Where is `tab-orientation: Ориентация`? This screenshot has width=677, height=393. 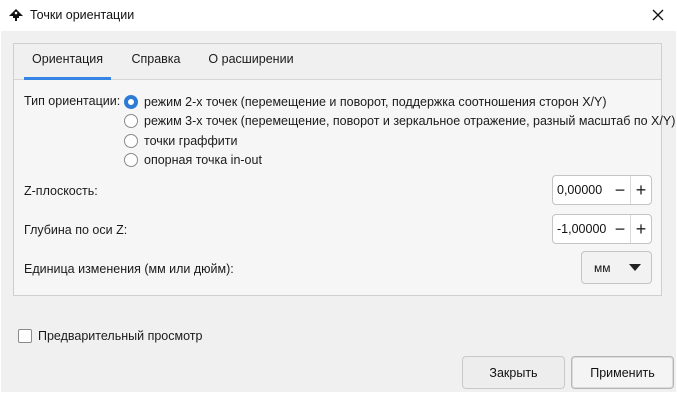 tab-orientation: Ориентация is located at coordinates (67, 62).